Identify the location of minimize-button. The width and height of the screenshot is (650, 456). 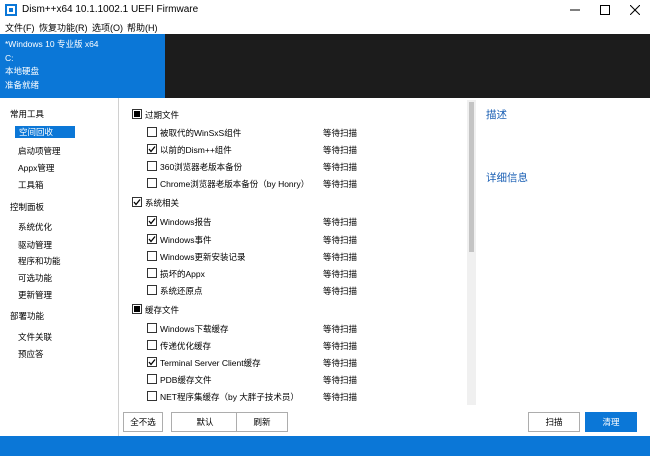
(575, 10).